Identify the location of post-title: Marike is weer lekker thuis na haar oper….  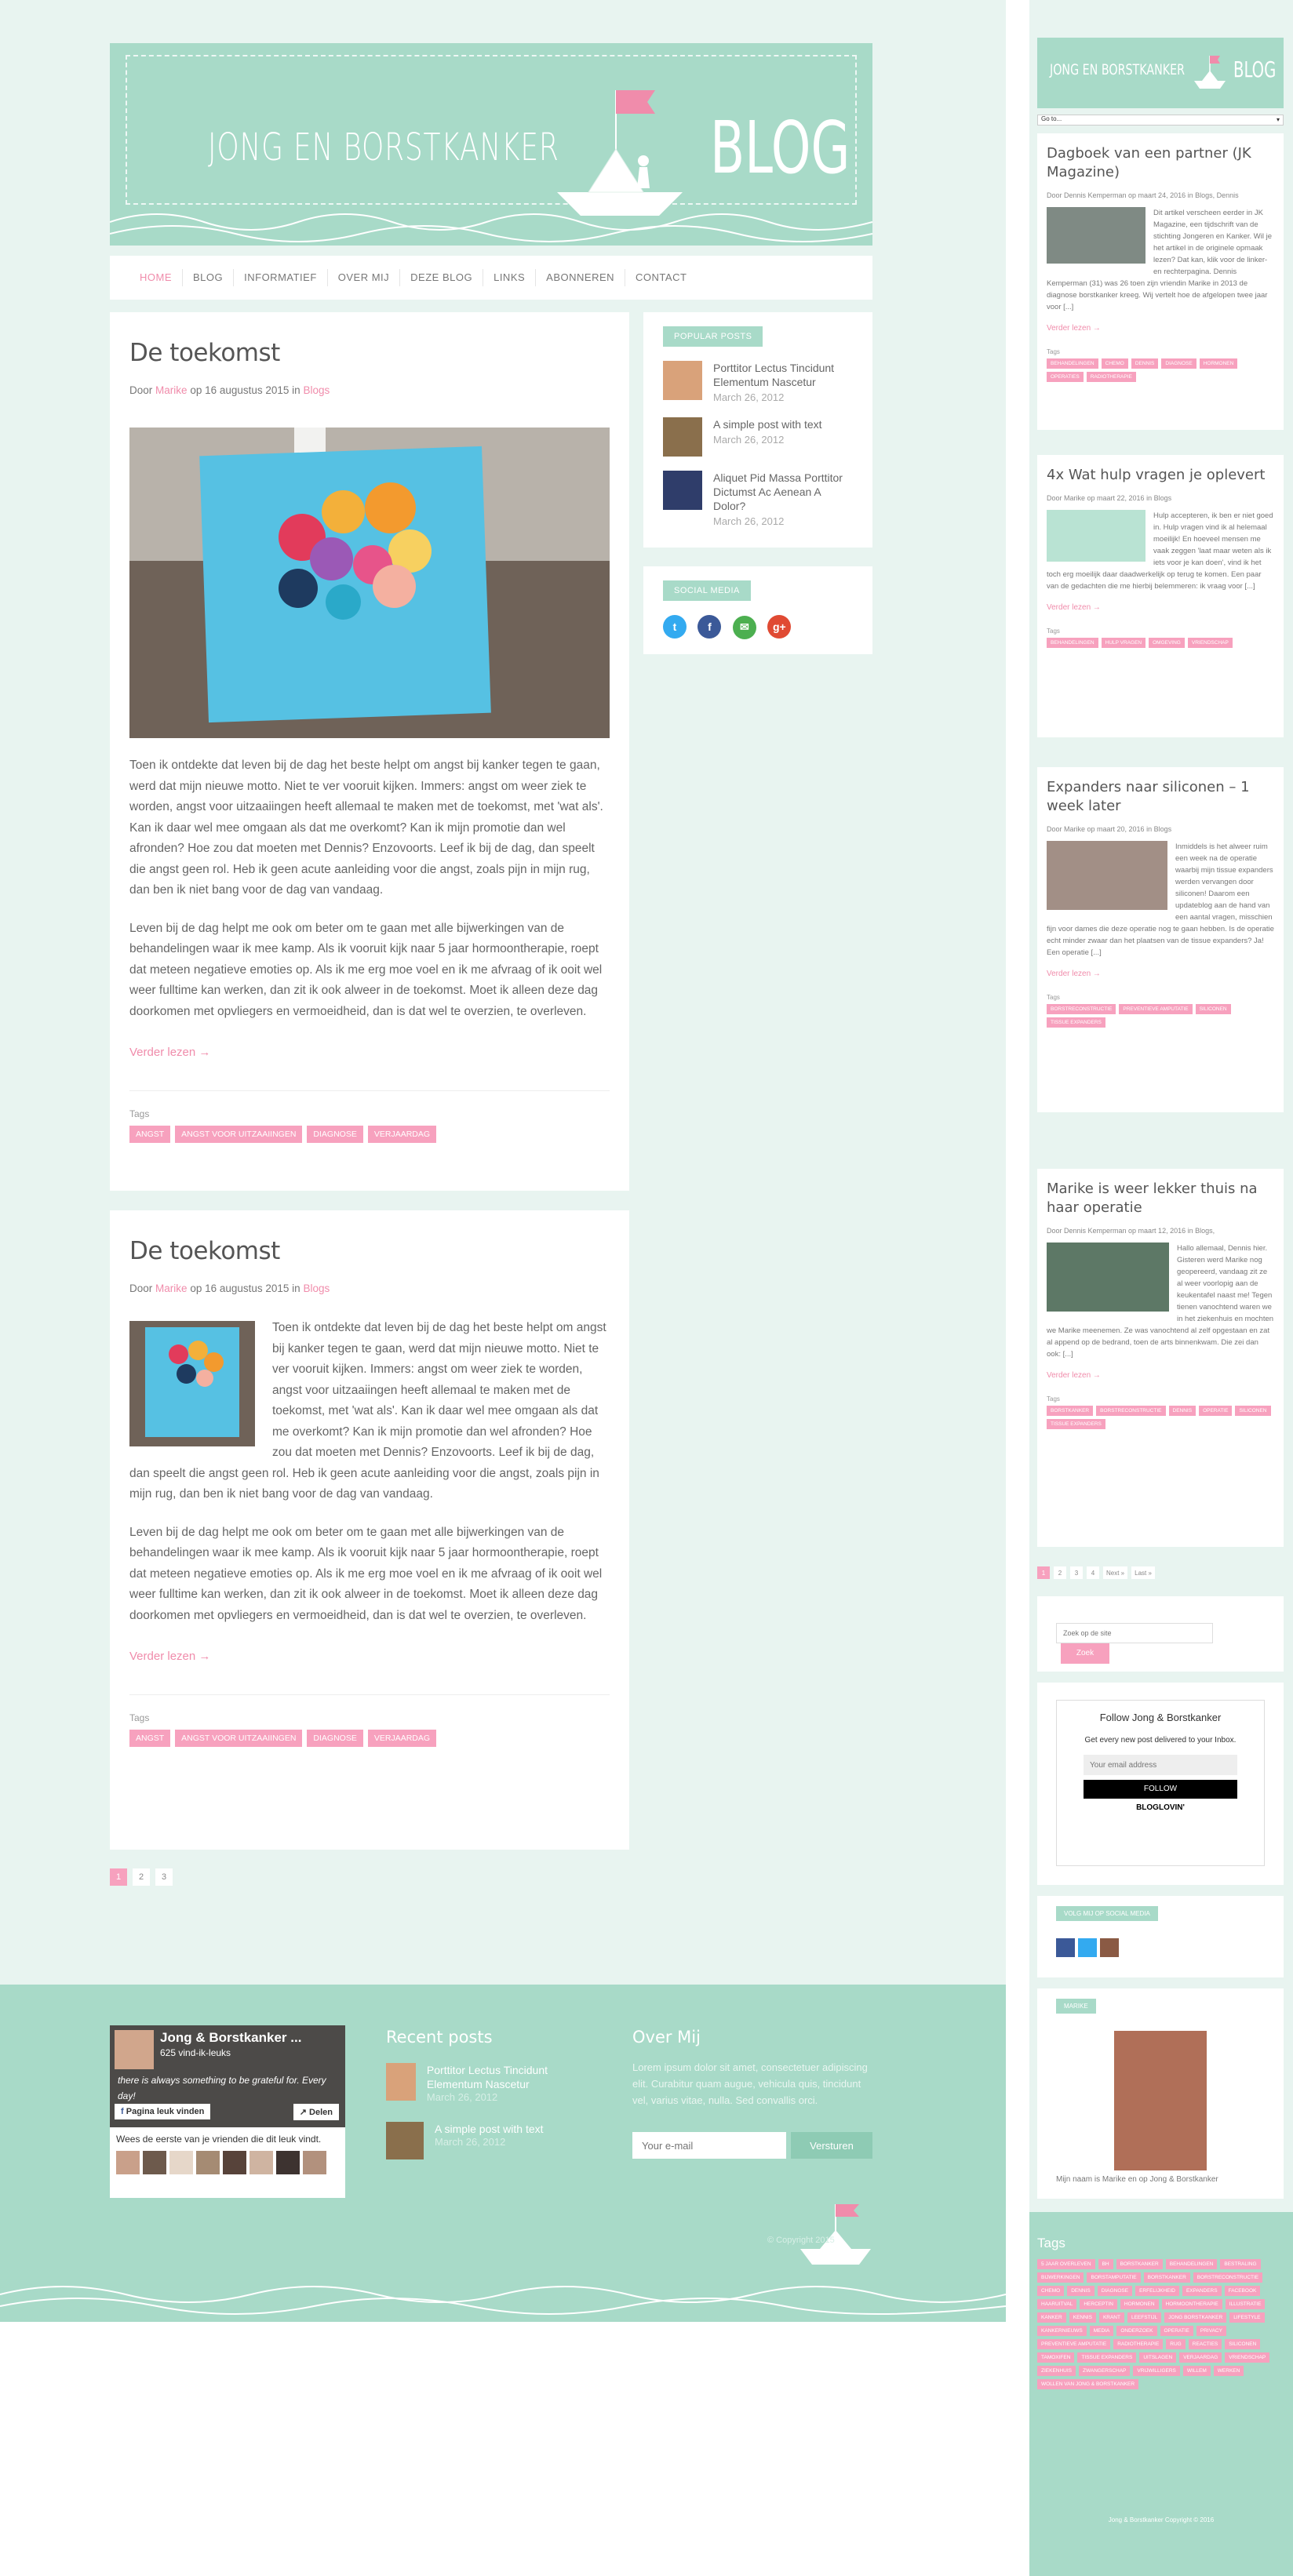
(1160, 1198).